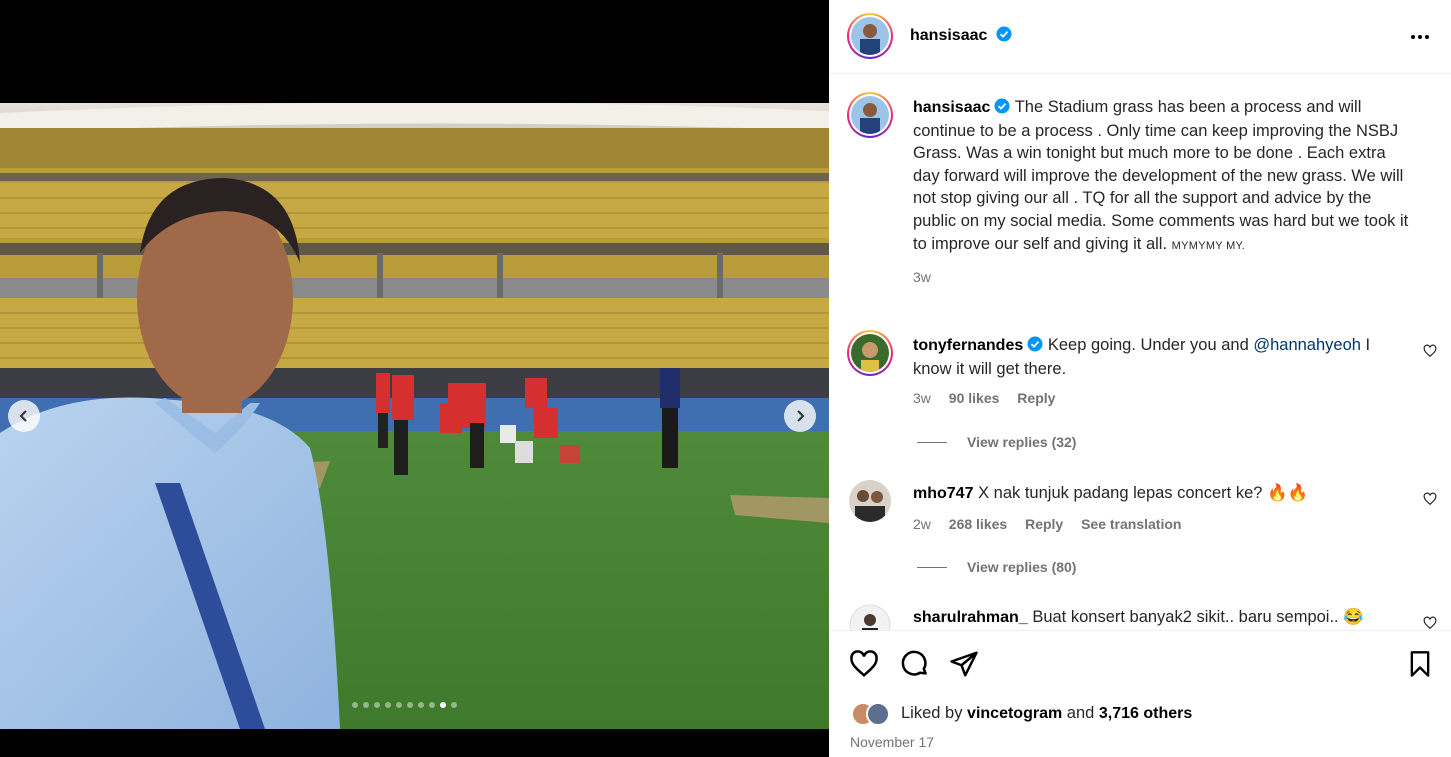  Describe the element at coordinates (1014, 713) in the screenshot. I see `liked-by-user: vincetogram` at that location.